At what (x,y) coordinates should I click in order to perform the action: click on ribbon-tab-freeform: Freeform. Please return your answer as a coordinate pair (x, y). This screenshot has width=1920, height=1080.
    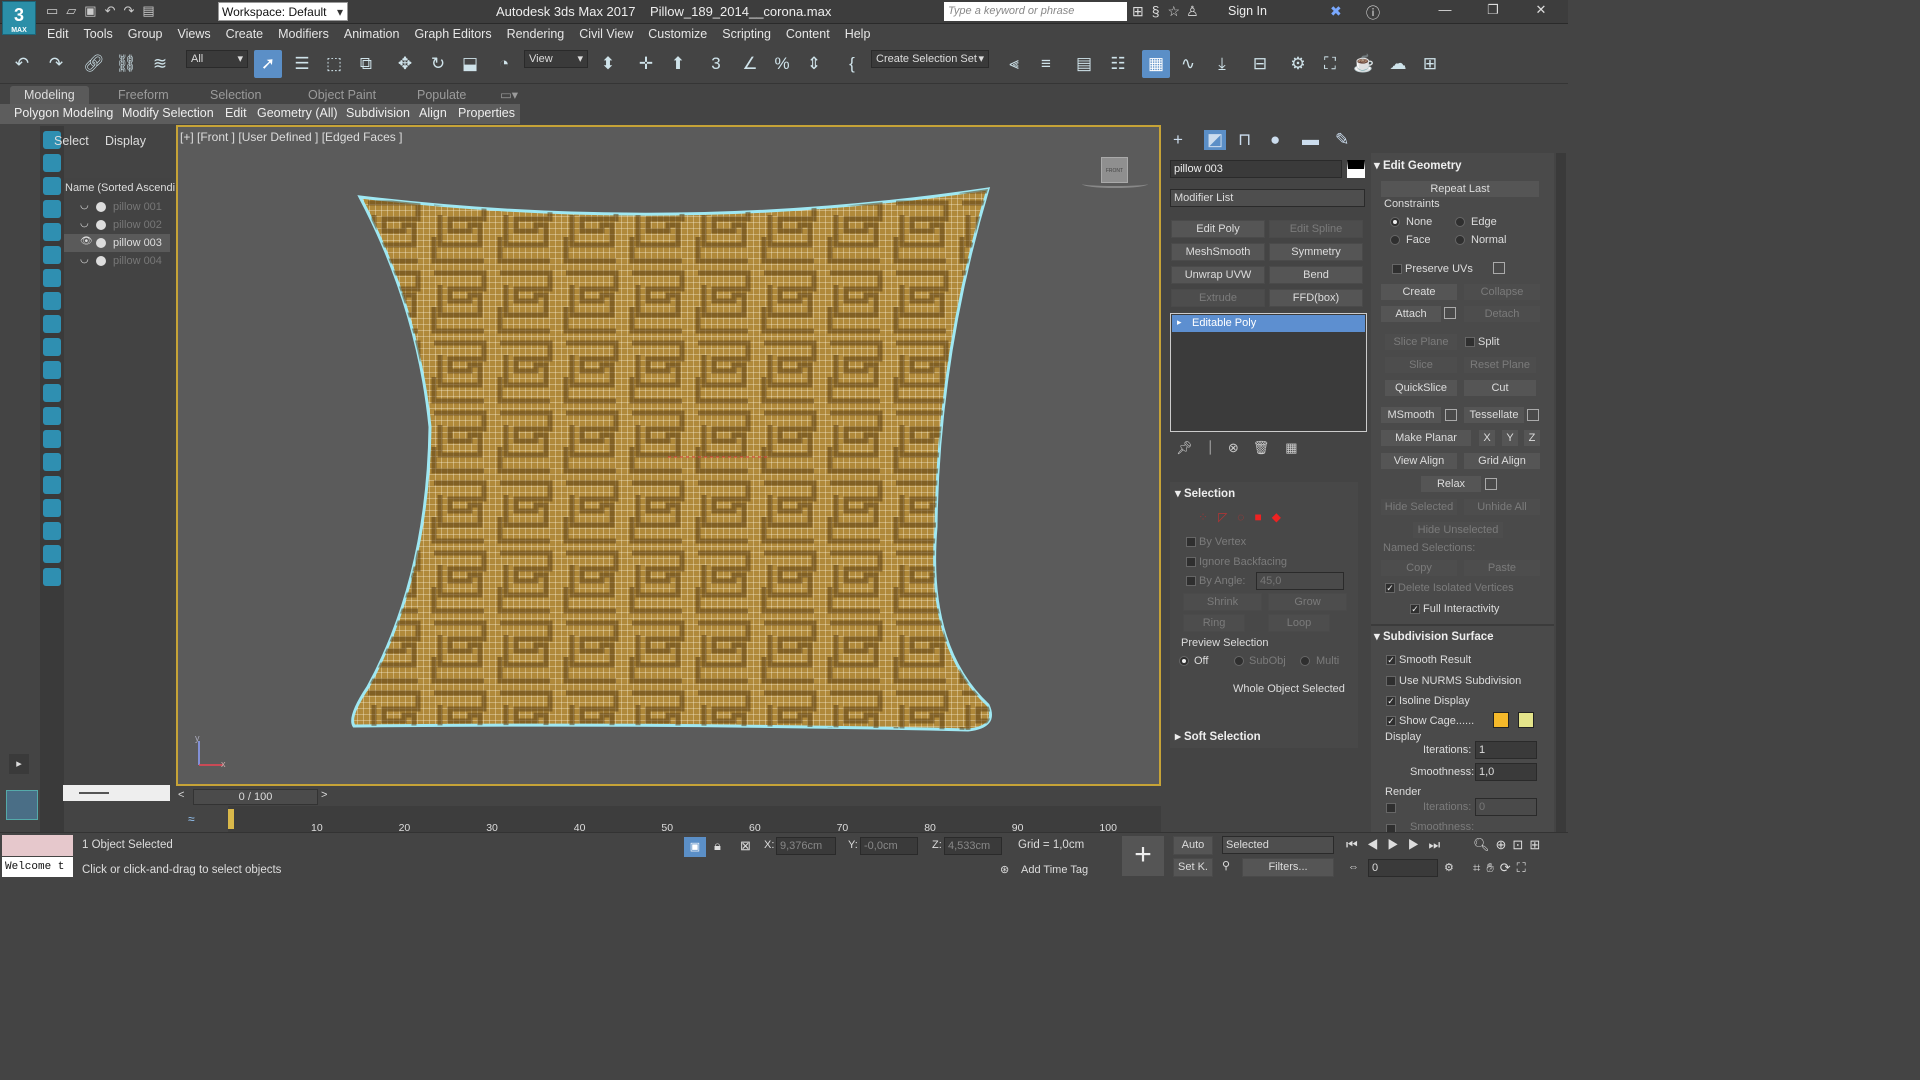
    Looking at the image, I should click on (143, 95).